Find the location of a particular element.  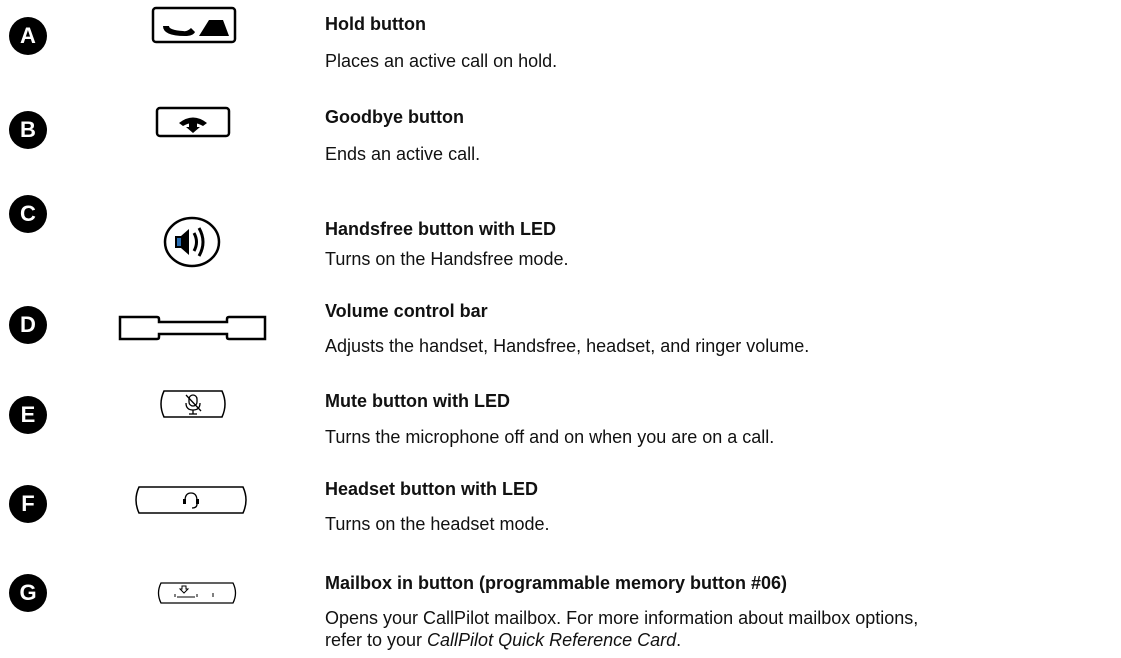

item-desc: Places an active call on hold. is located at coordinates (441, 61).